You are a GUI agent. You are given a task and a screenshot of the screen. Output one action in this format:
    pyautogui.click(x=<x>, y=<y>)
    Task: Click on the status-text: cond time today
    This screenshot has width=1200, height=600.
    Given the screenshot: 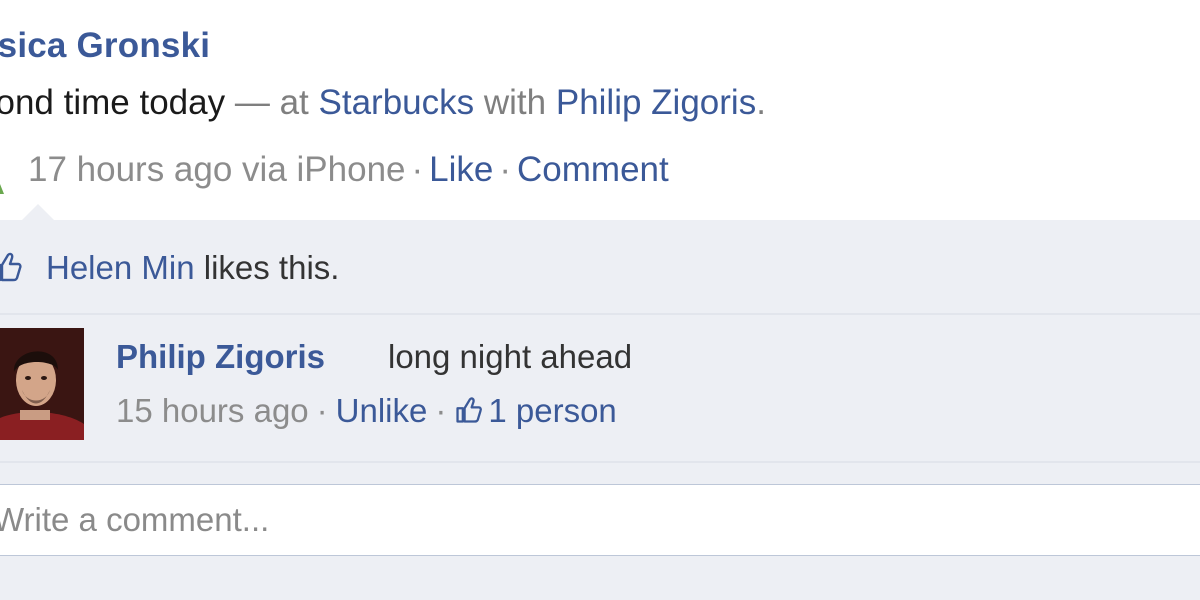 What is the action you would take?
    pyautogui.click(x=113, y=102)
    